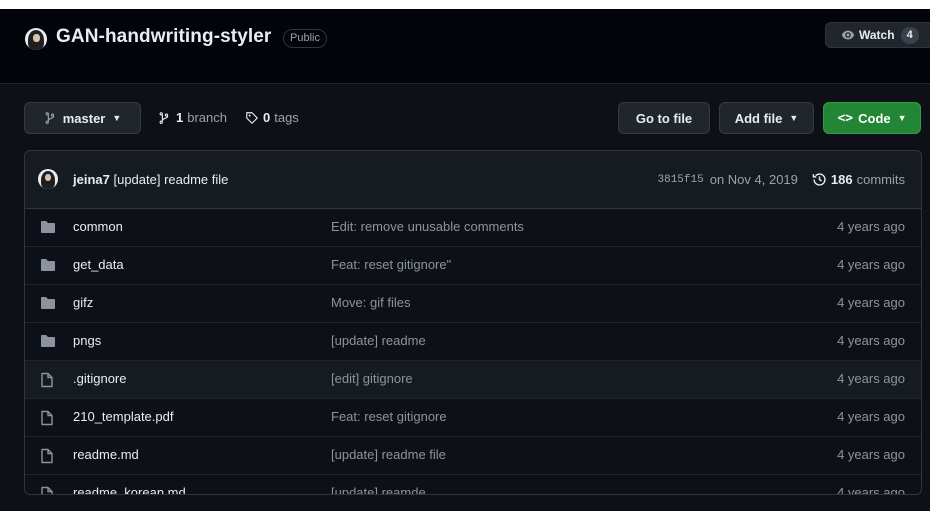 This screenshot has height=511, width=930. I want to click on file-commit-message-link: Feat: reset gitignore", so click(391, 264).